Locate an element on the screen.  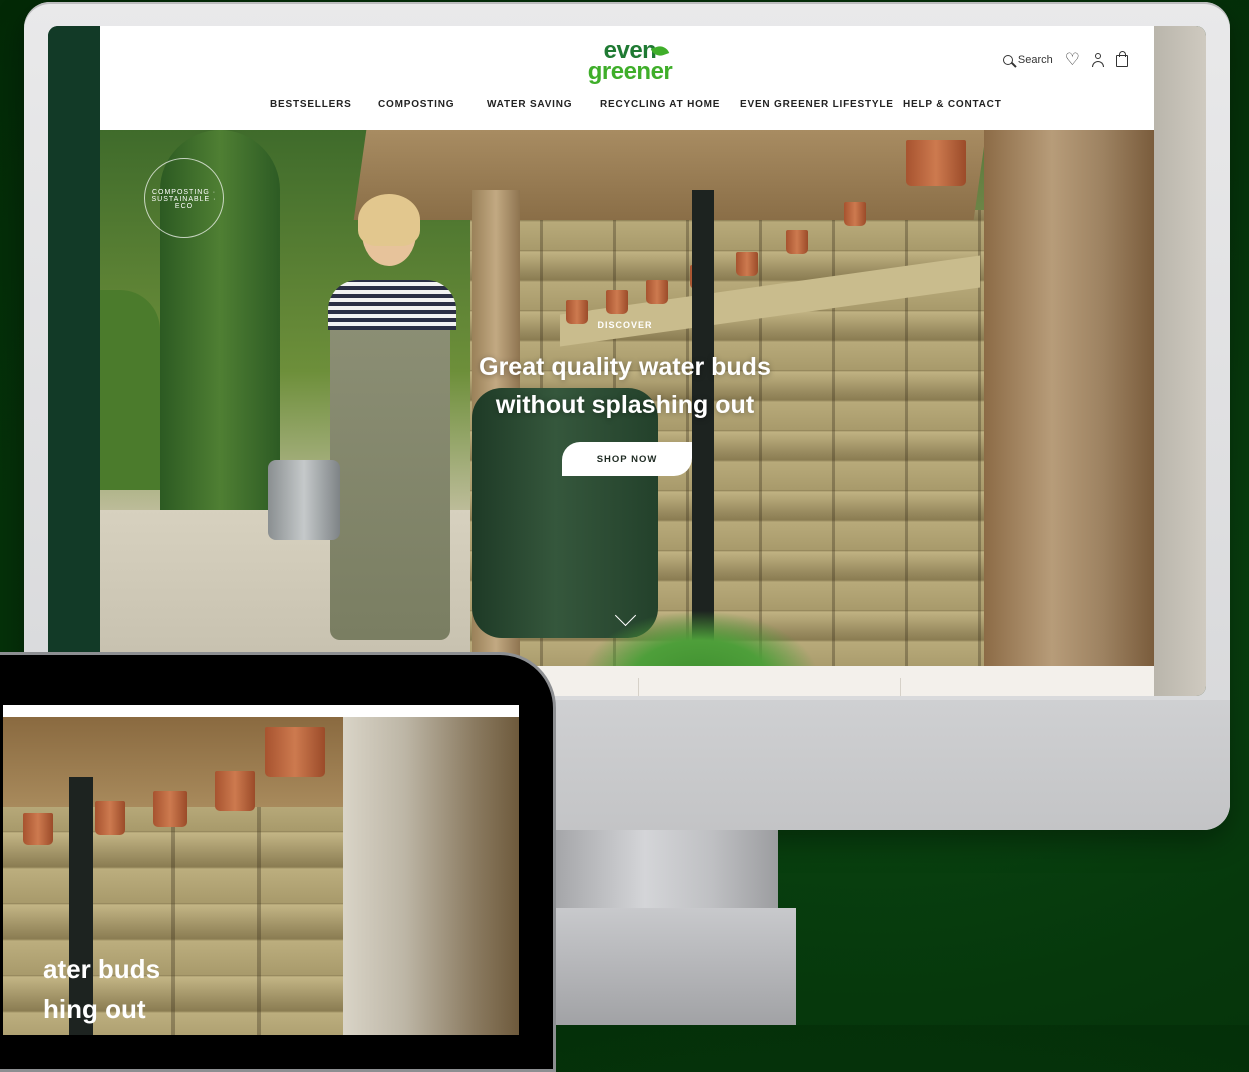
monitor-stand-neck is located at coordinates (667, 875).